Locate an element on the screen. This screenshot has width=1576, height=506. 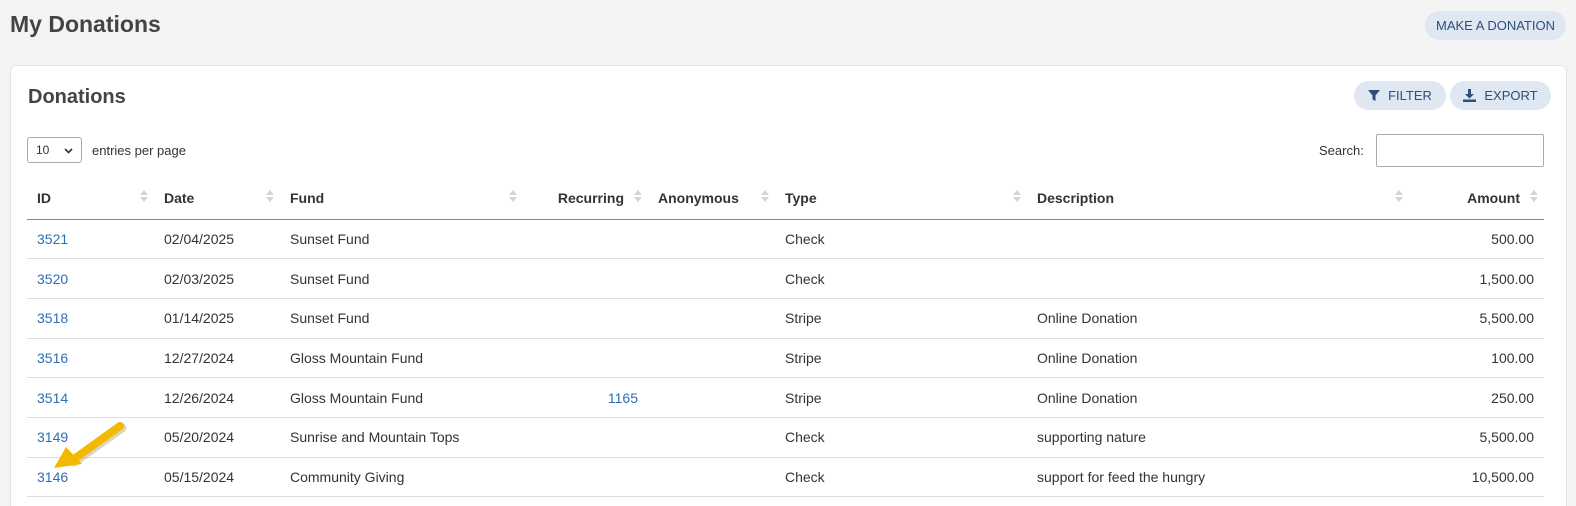
cell-date: 05/15/2024 is located at coordinates (217, 477).